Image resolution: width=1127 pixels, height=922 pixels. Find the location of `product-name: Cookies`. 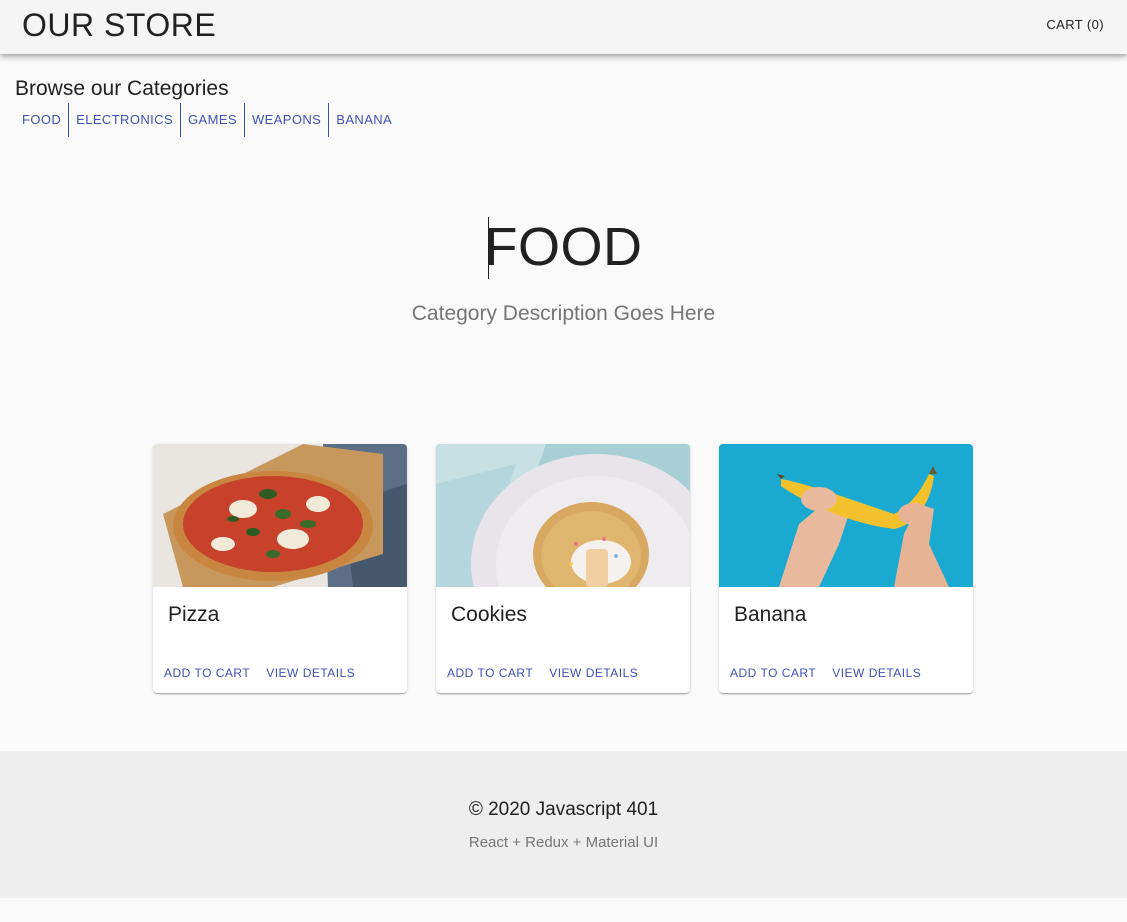

product-name: Cookies is located at coordinates (489, 614).